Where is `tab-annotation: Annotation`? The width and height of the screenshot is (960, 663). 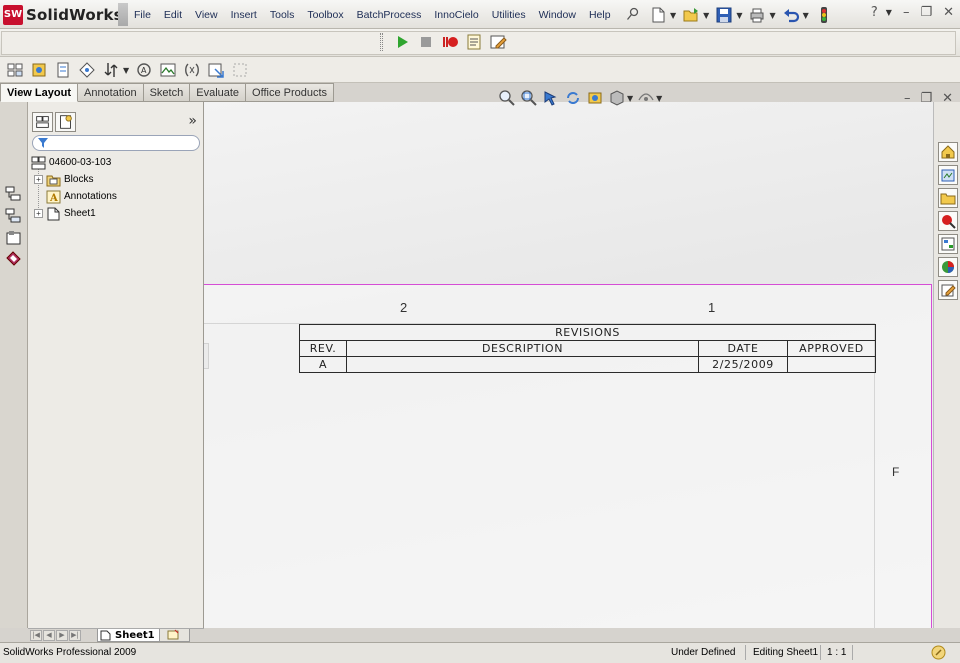 tab-annotation: Annotation is located at coordinates (110, 92).